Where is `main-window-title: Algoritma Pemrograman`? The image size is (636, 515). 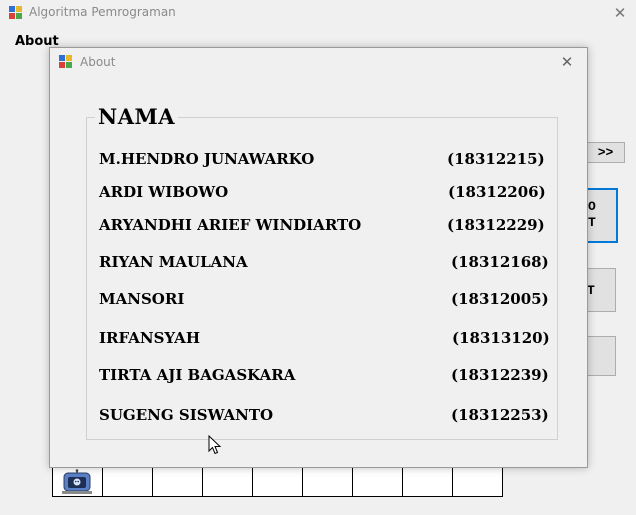 main-window-title: Algoritma Pemrograman is located at coordinates (102, 12).